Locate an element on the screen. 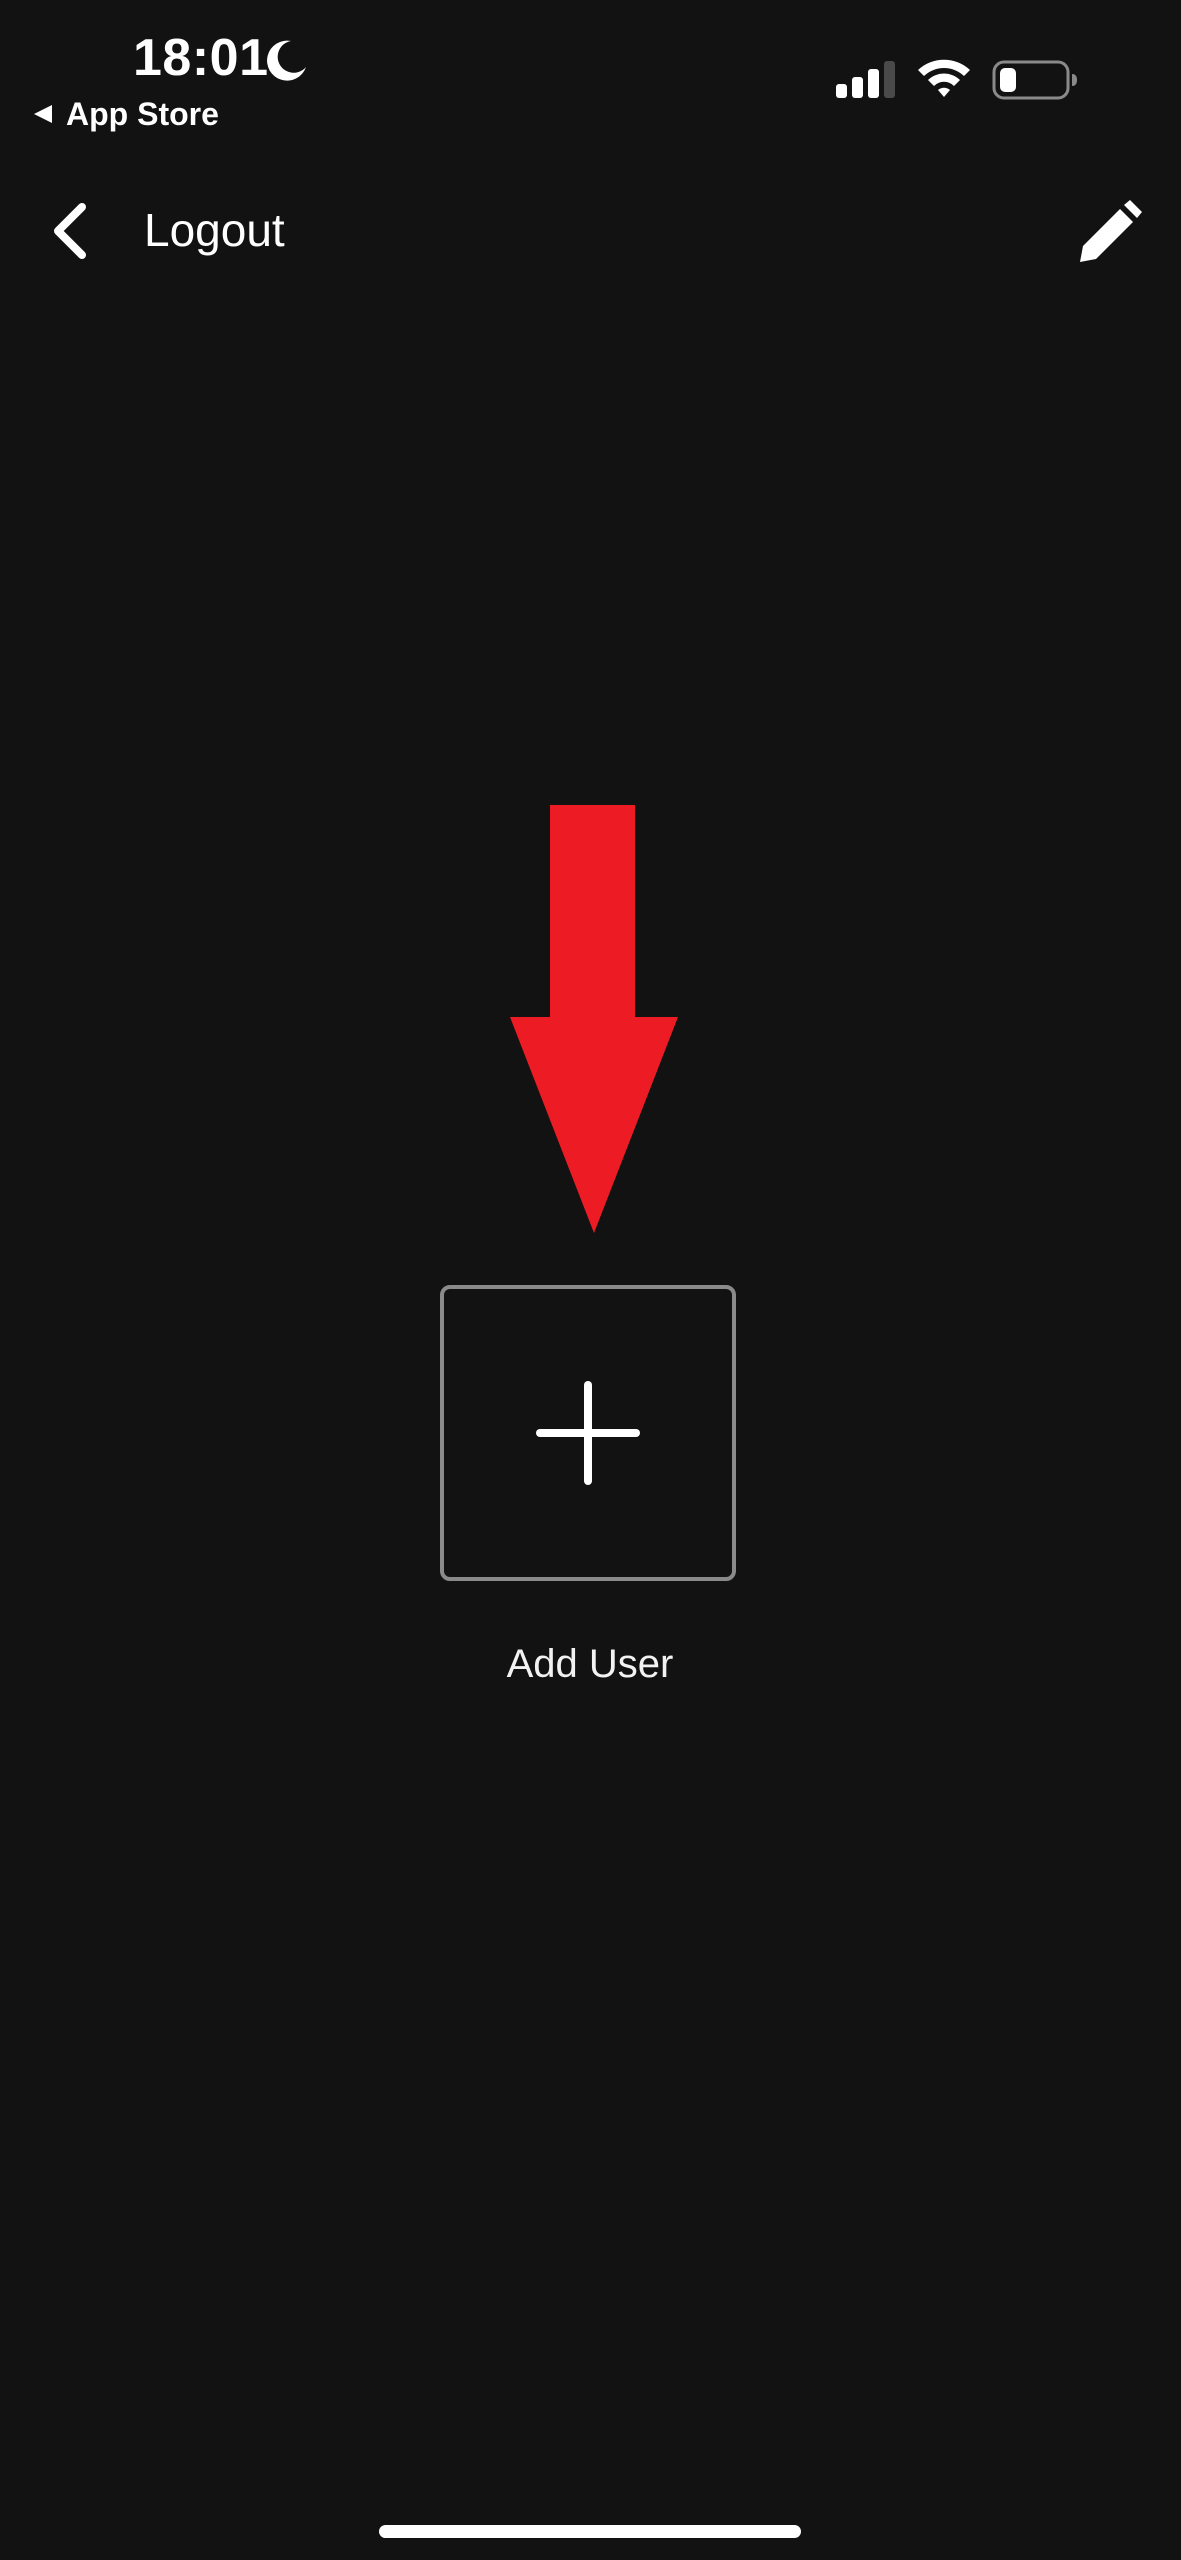  cellular-signal-icon is located at coordinates (865, 79).